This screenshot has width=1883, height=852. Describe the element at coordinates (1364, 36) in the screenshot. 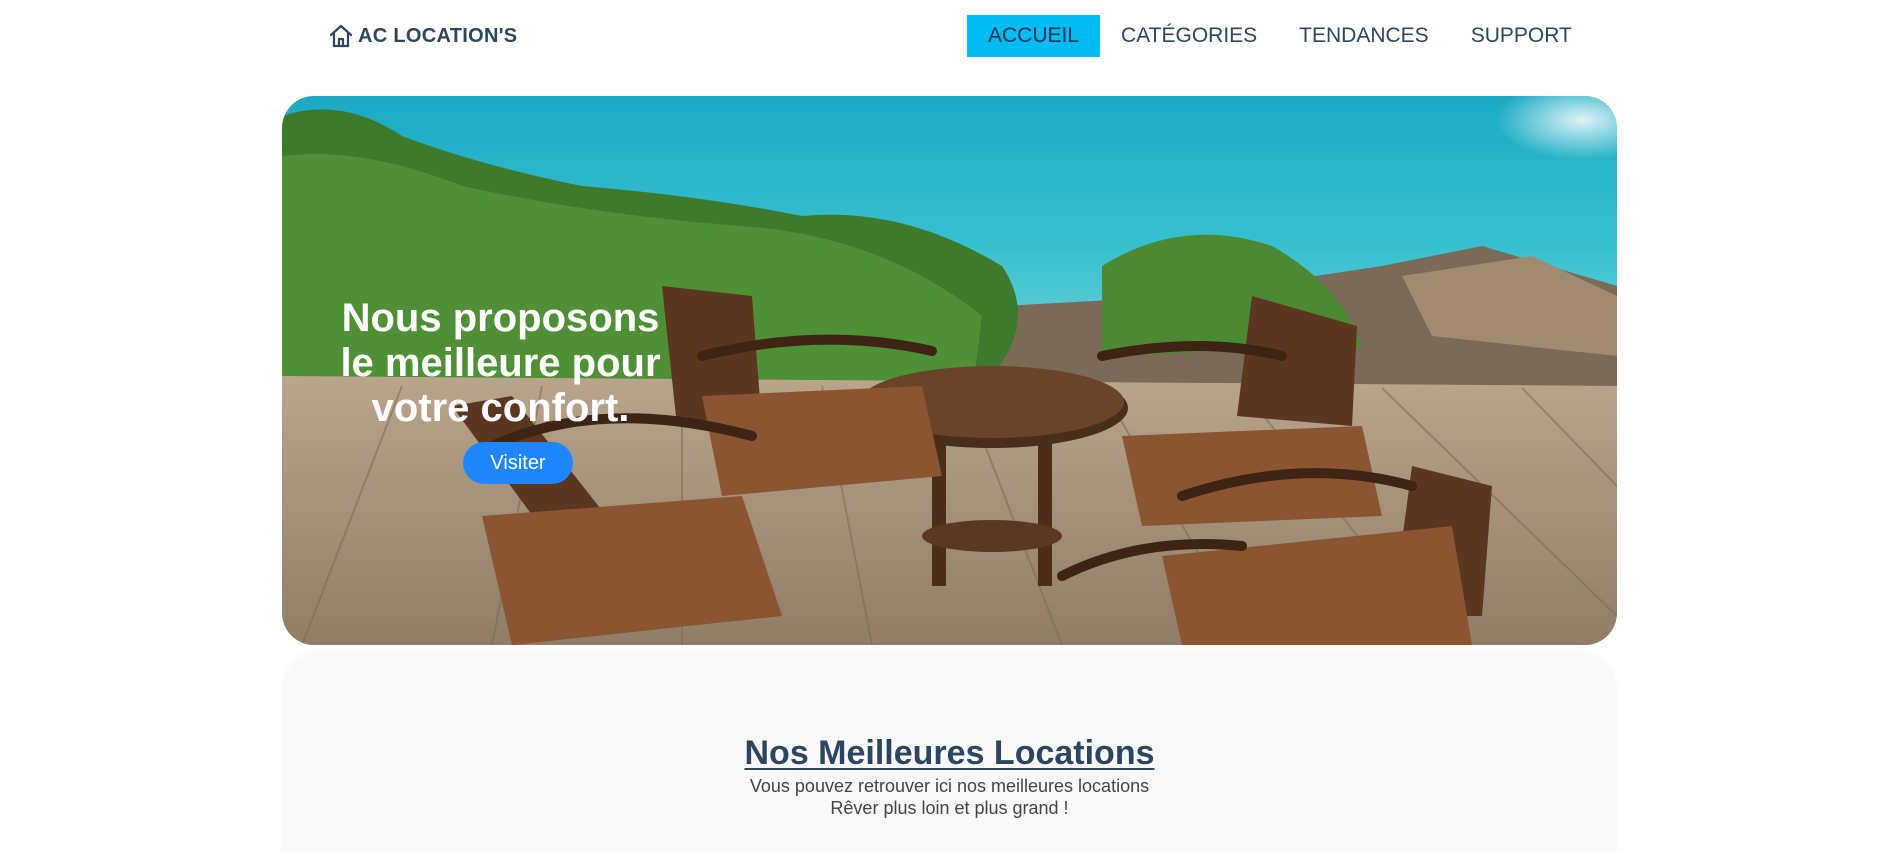

I see `nav-item-tendances: TENDANCES` at that location.